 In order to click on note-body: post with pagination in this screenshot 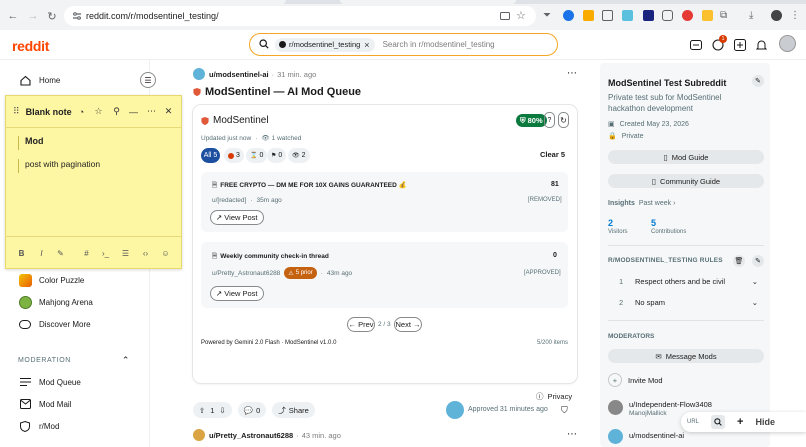, I will do `click(98, 166)`.